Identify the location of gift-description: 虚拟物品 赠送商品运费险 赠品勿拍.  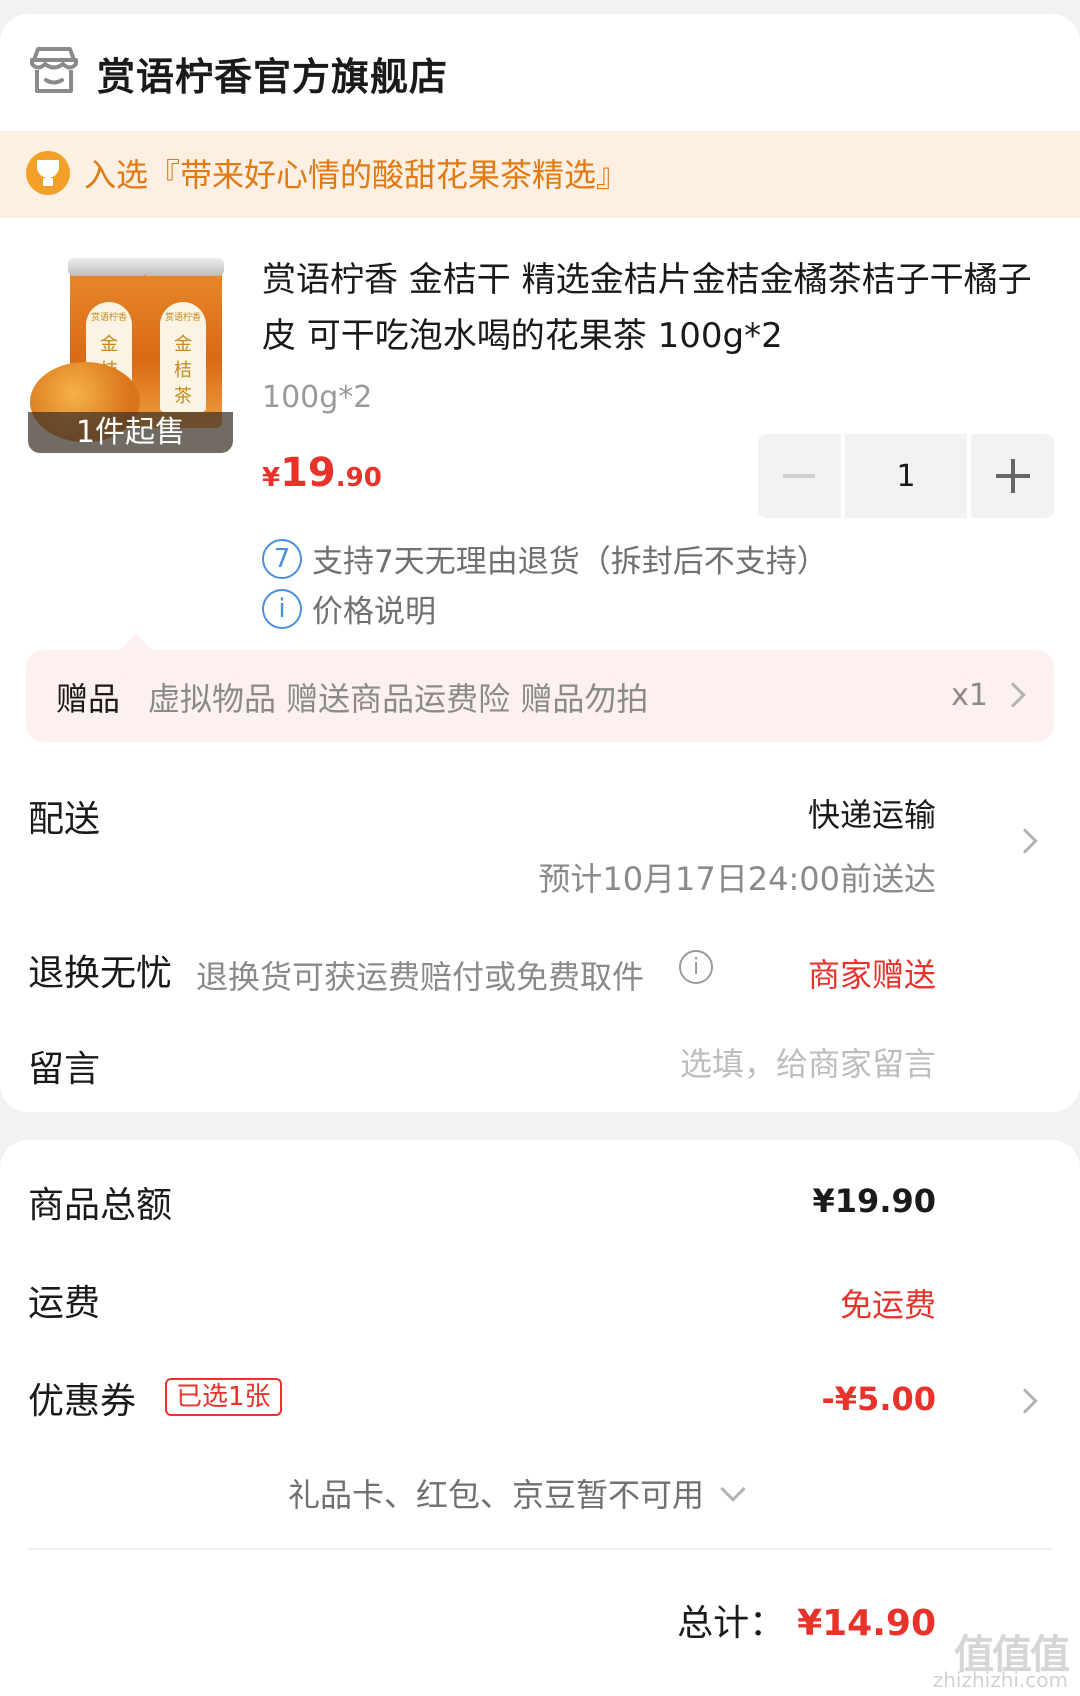
(398, 699).